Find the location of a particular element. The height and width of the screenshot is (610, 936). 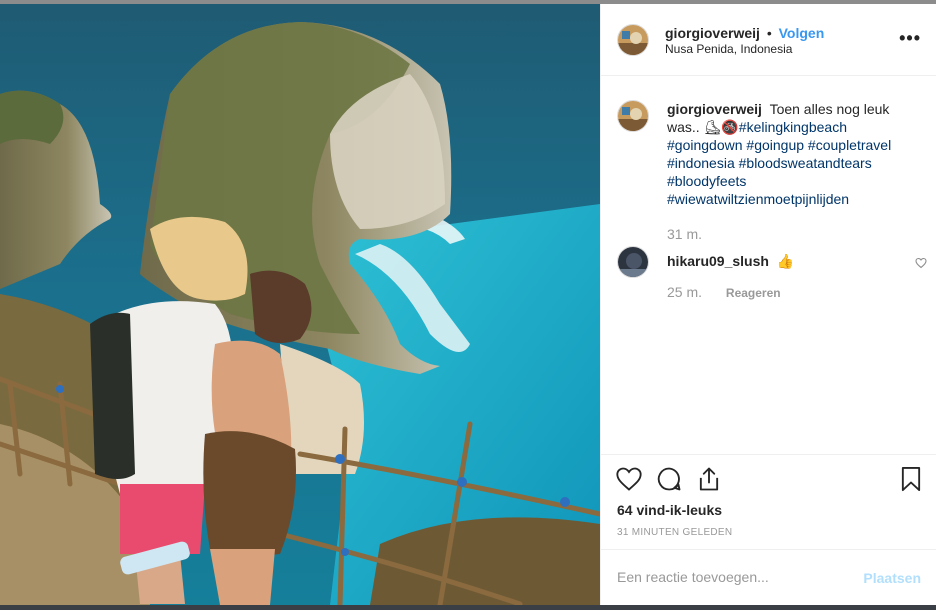

author-avatar is located at coordinates (633, 40).